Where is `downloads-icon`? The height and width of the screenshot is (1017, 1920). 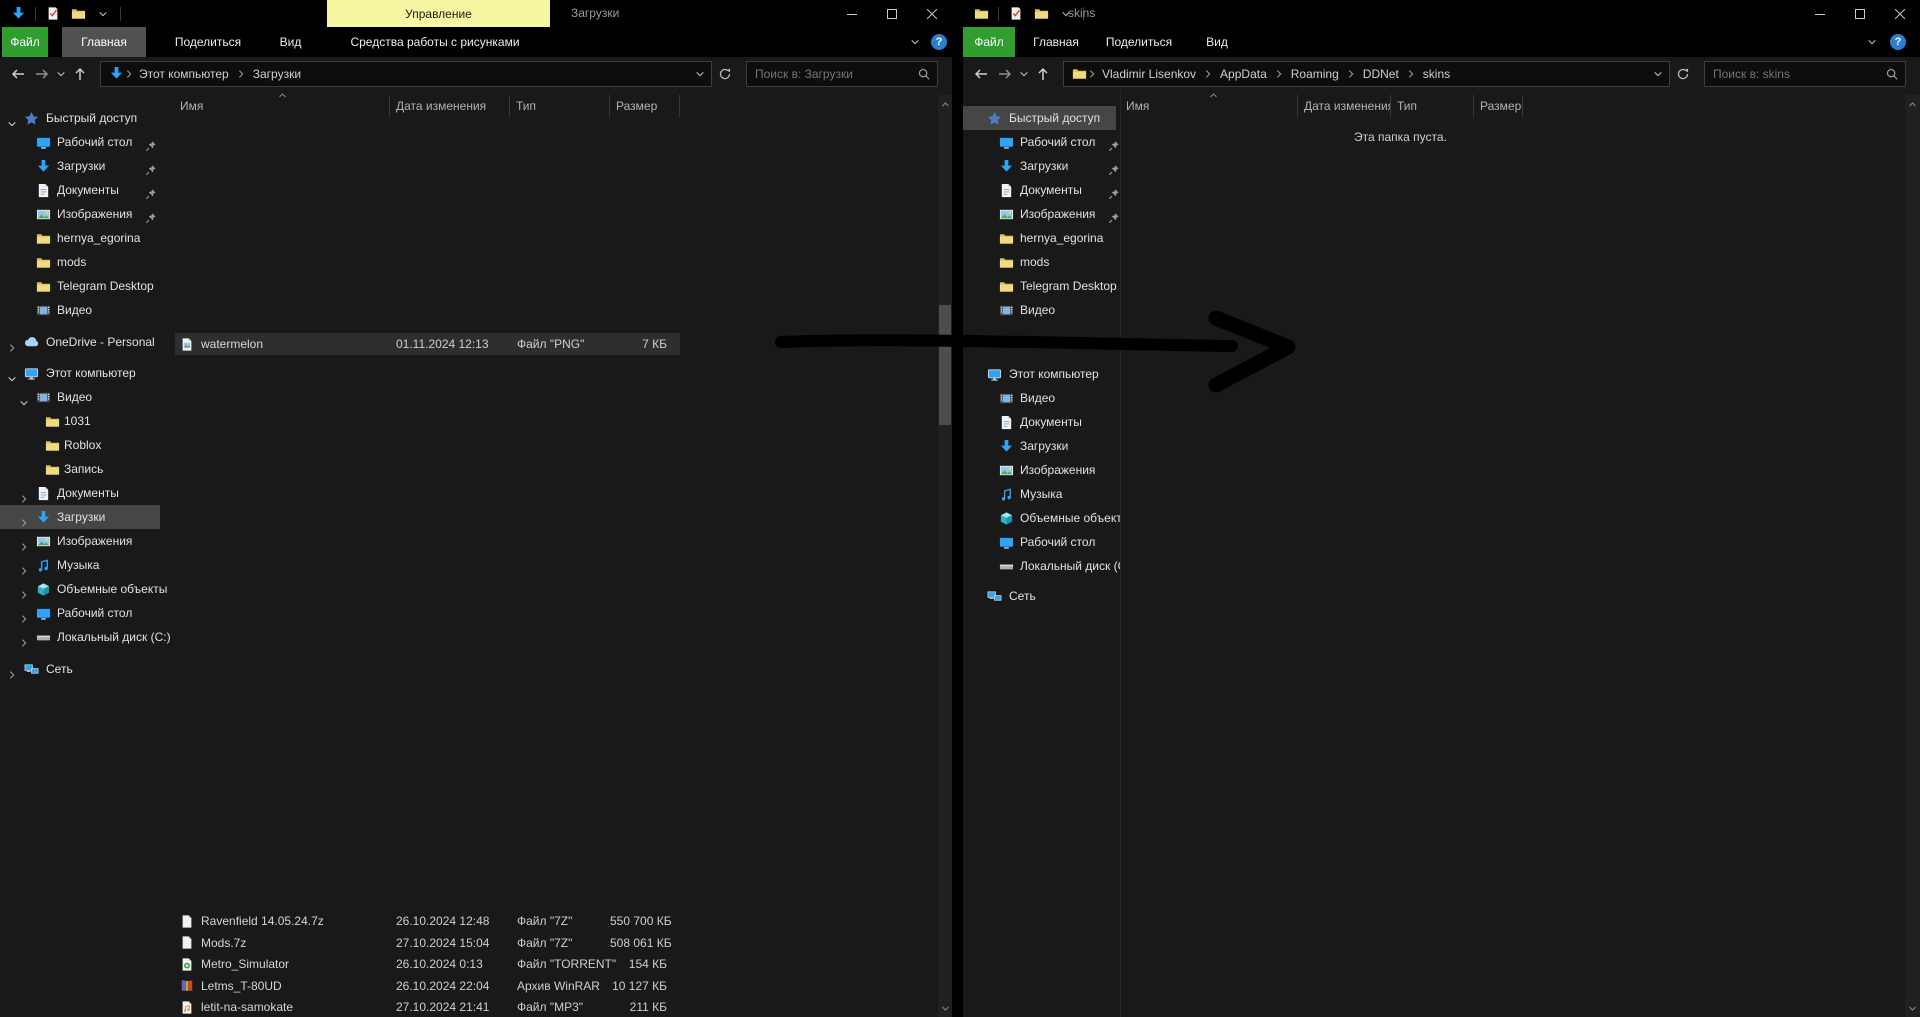 downloads-icon is located at coordinates (18, 14).